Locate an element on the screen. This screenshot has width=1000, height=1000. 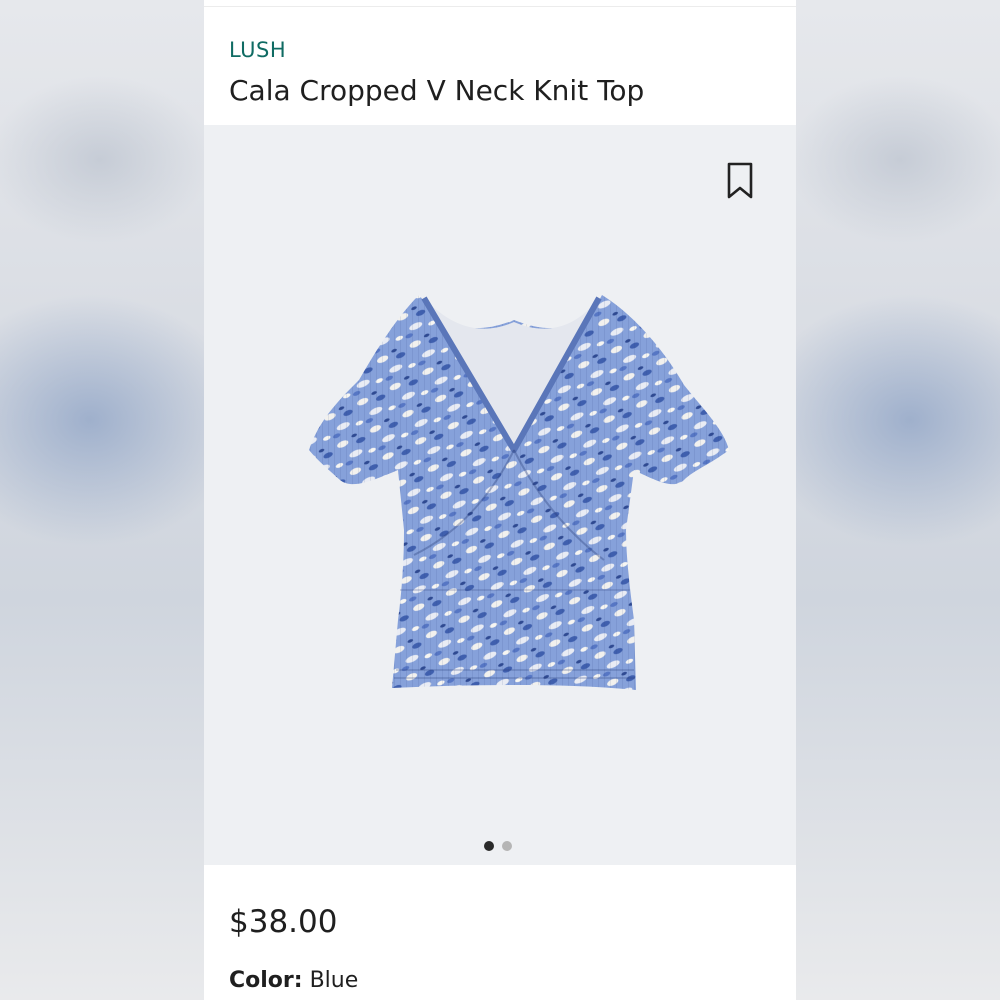
brand-name: LUSH is located at coordinates (257, 50).